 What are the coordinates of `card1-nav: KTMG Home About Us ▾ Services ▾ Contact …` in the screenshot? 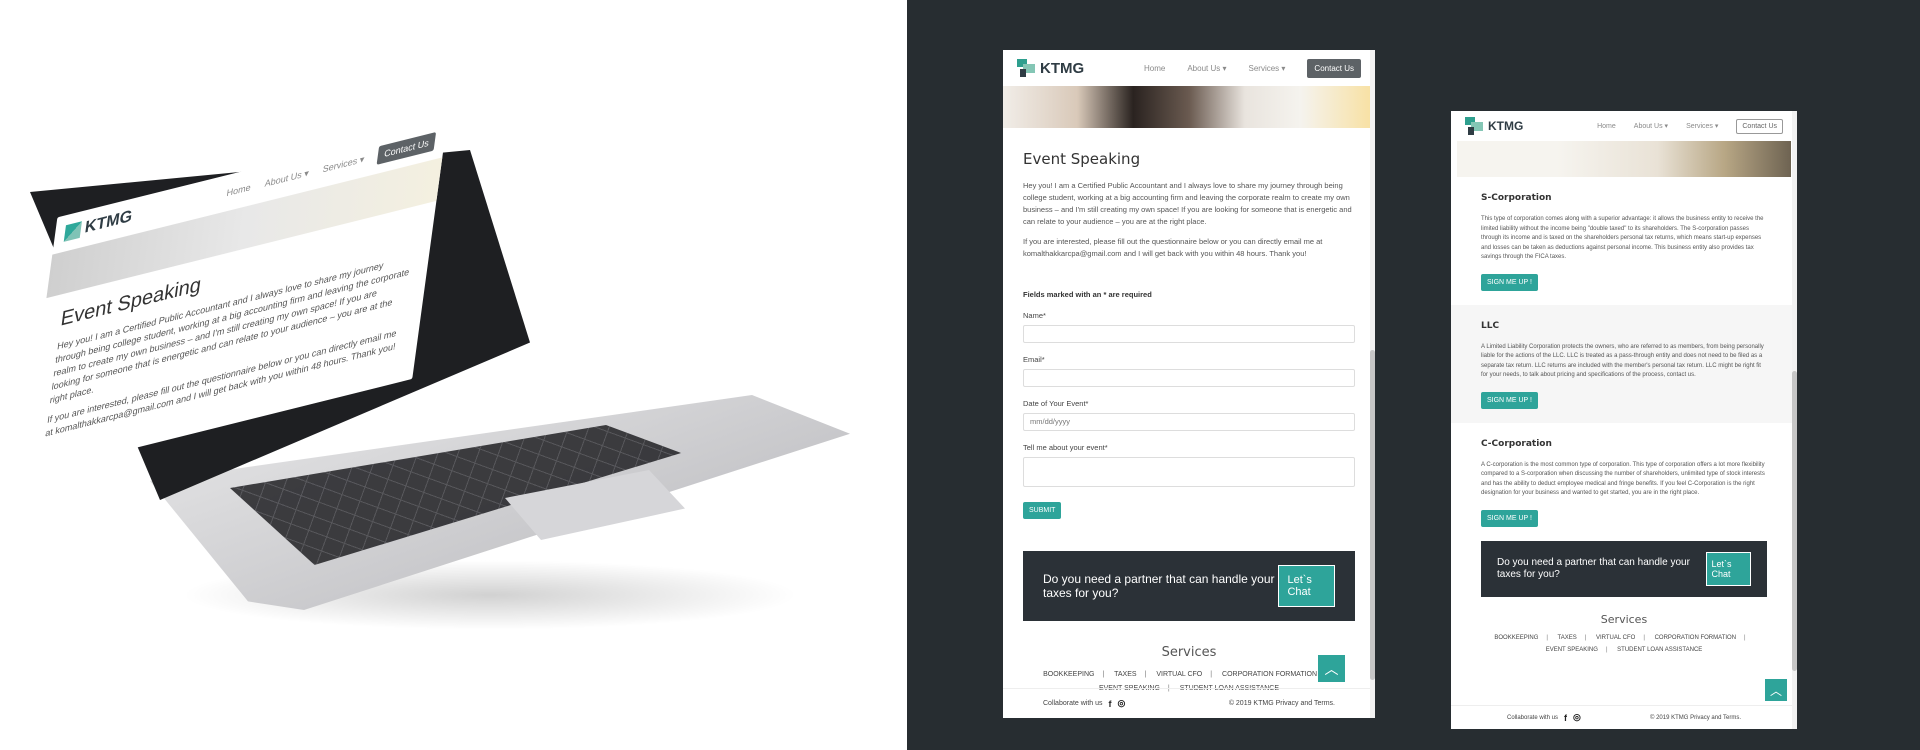 It's located at (1189, 68).